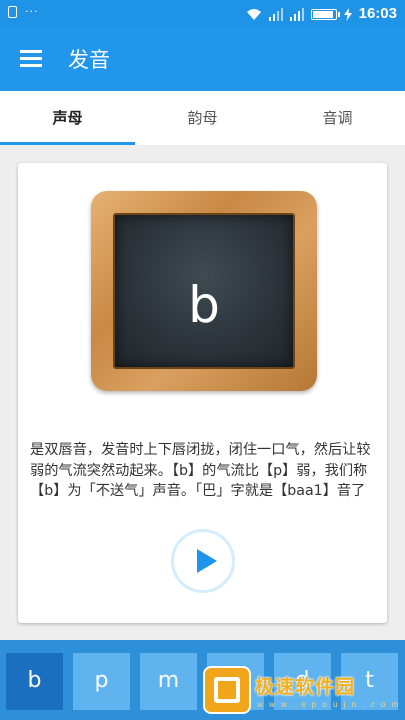 This screenshot has height=720, width=405. Describe the element at coordinates (347, 14) in the screenshot. I see `charging-icon` at that location.